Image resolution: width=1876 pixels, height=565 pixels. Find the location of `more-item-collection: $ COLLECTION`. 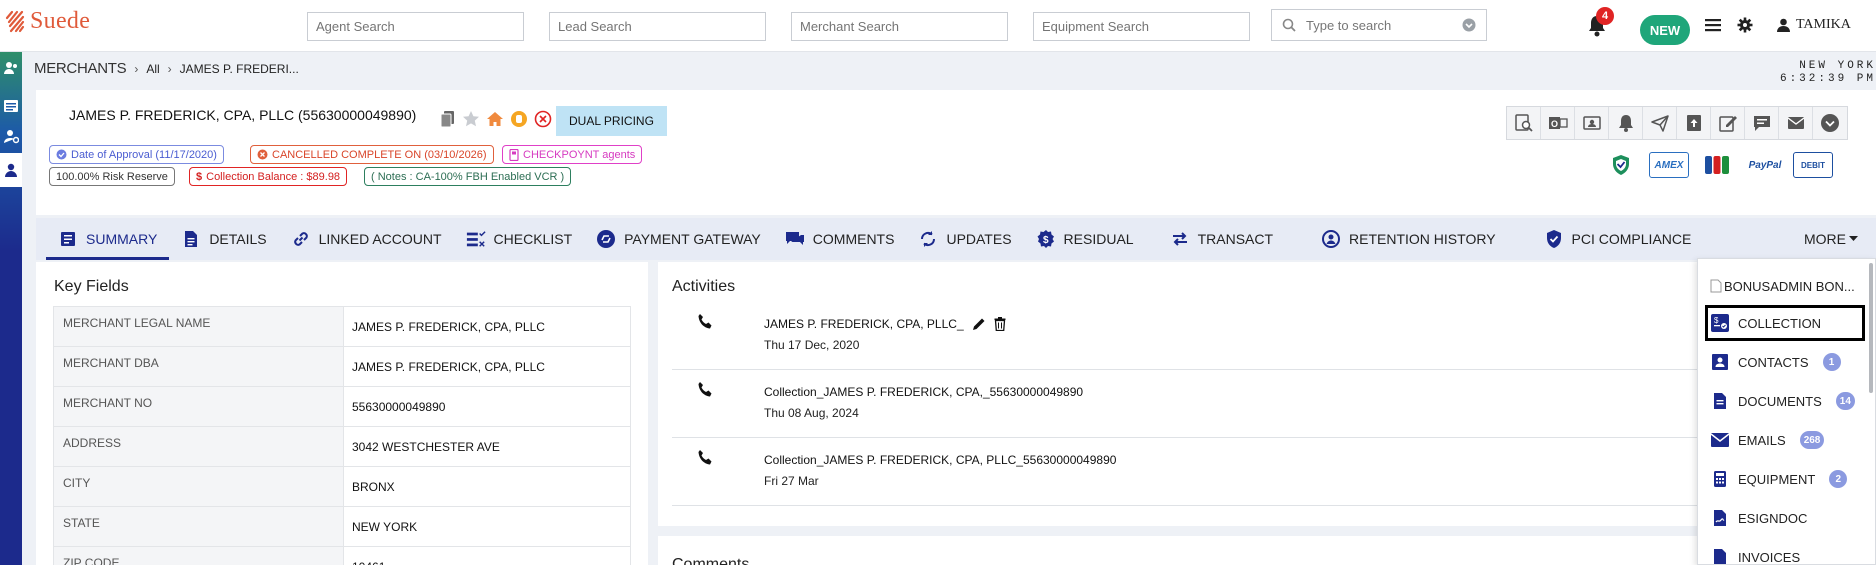

more-item-collection: $ COLLECTION is located at coordinates (1765, 323).